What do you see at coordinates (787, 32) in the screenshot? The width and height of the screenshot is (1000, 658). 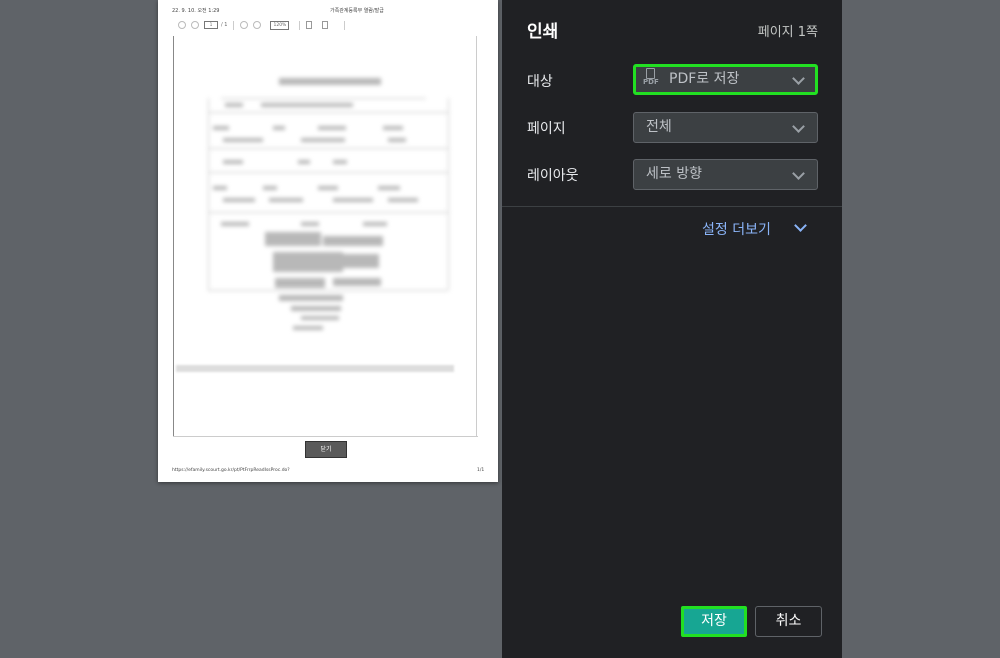 I see `page-count-label: 페이지 1쪽` at bounding box center [787, 32].